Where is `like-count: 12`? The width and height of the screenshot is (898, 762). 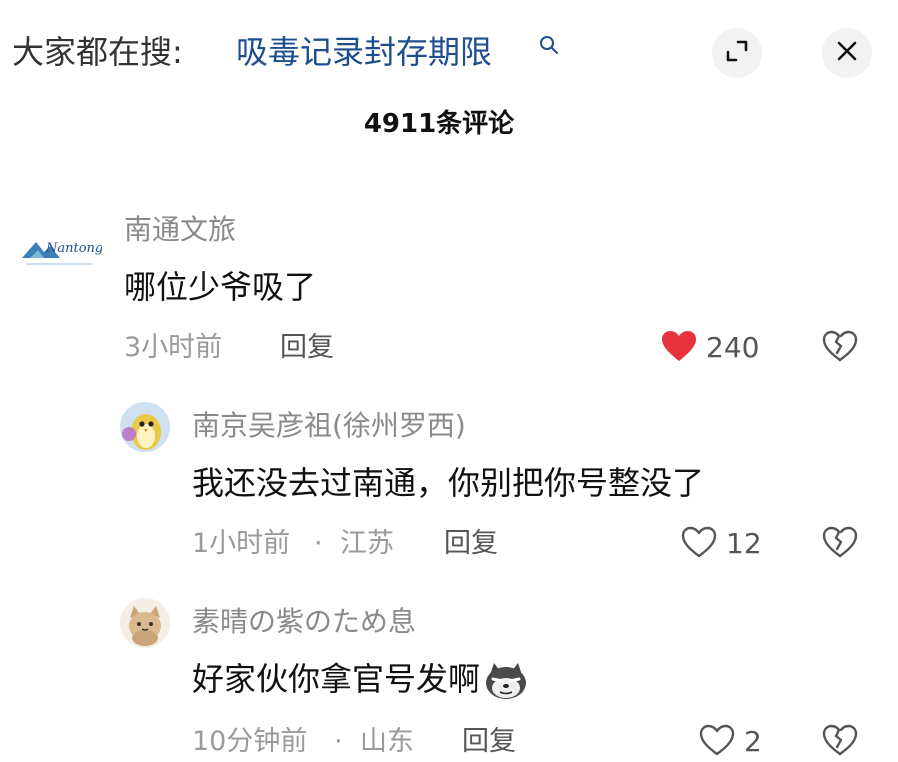 like-count: 12 is located at coordinates (744, 543).